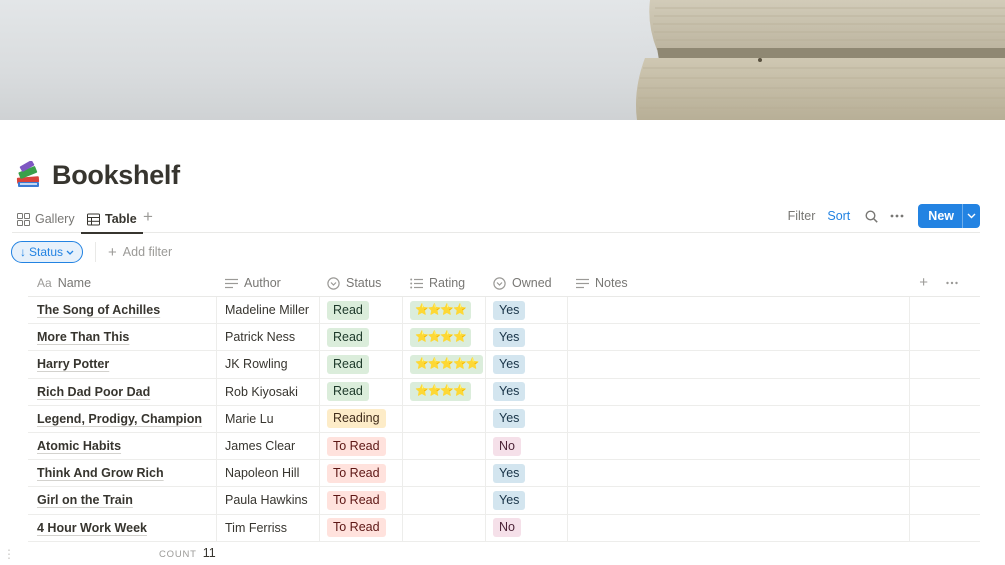 The width and height of the screenshot is (1005, 565). Describe the element at coordinates (74, 283) in the screenshot. I see `column-header-label: Name` at that location.